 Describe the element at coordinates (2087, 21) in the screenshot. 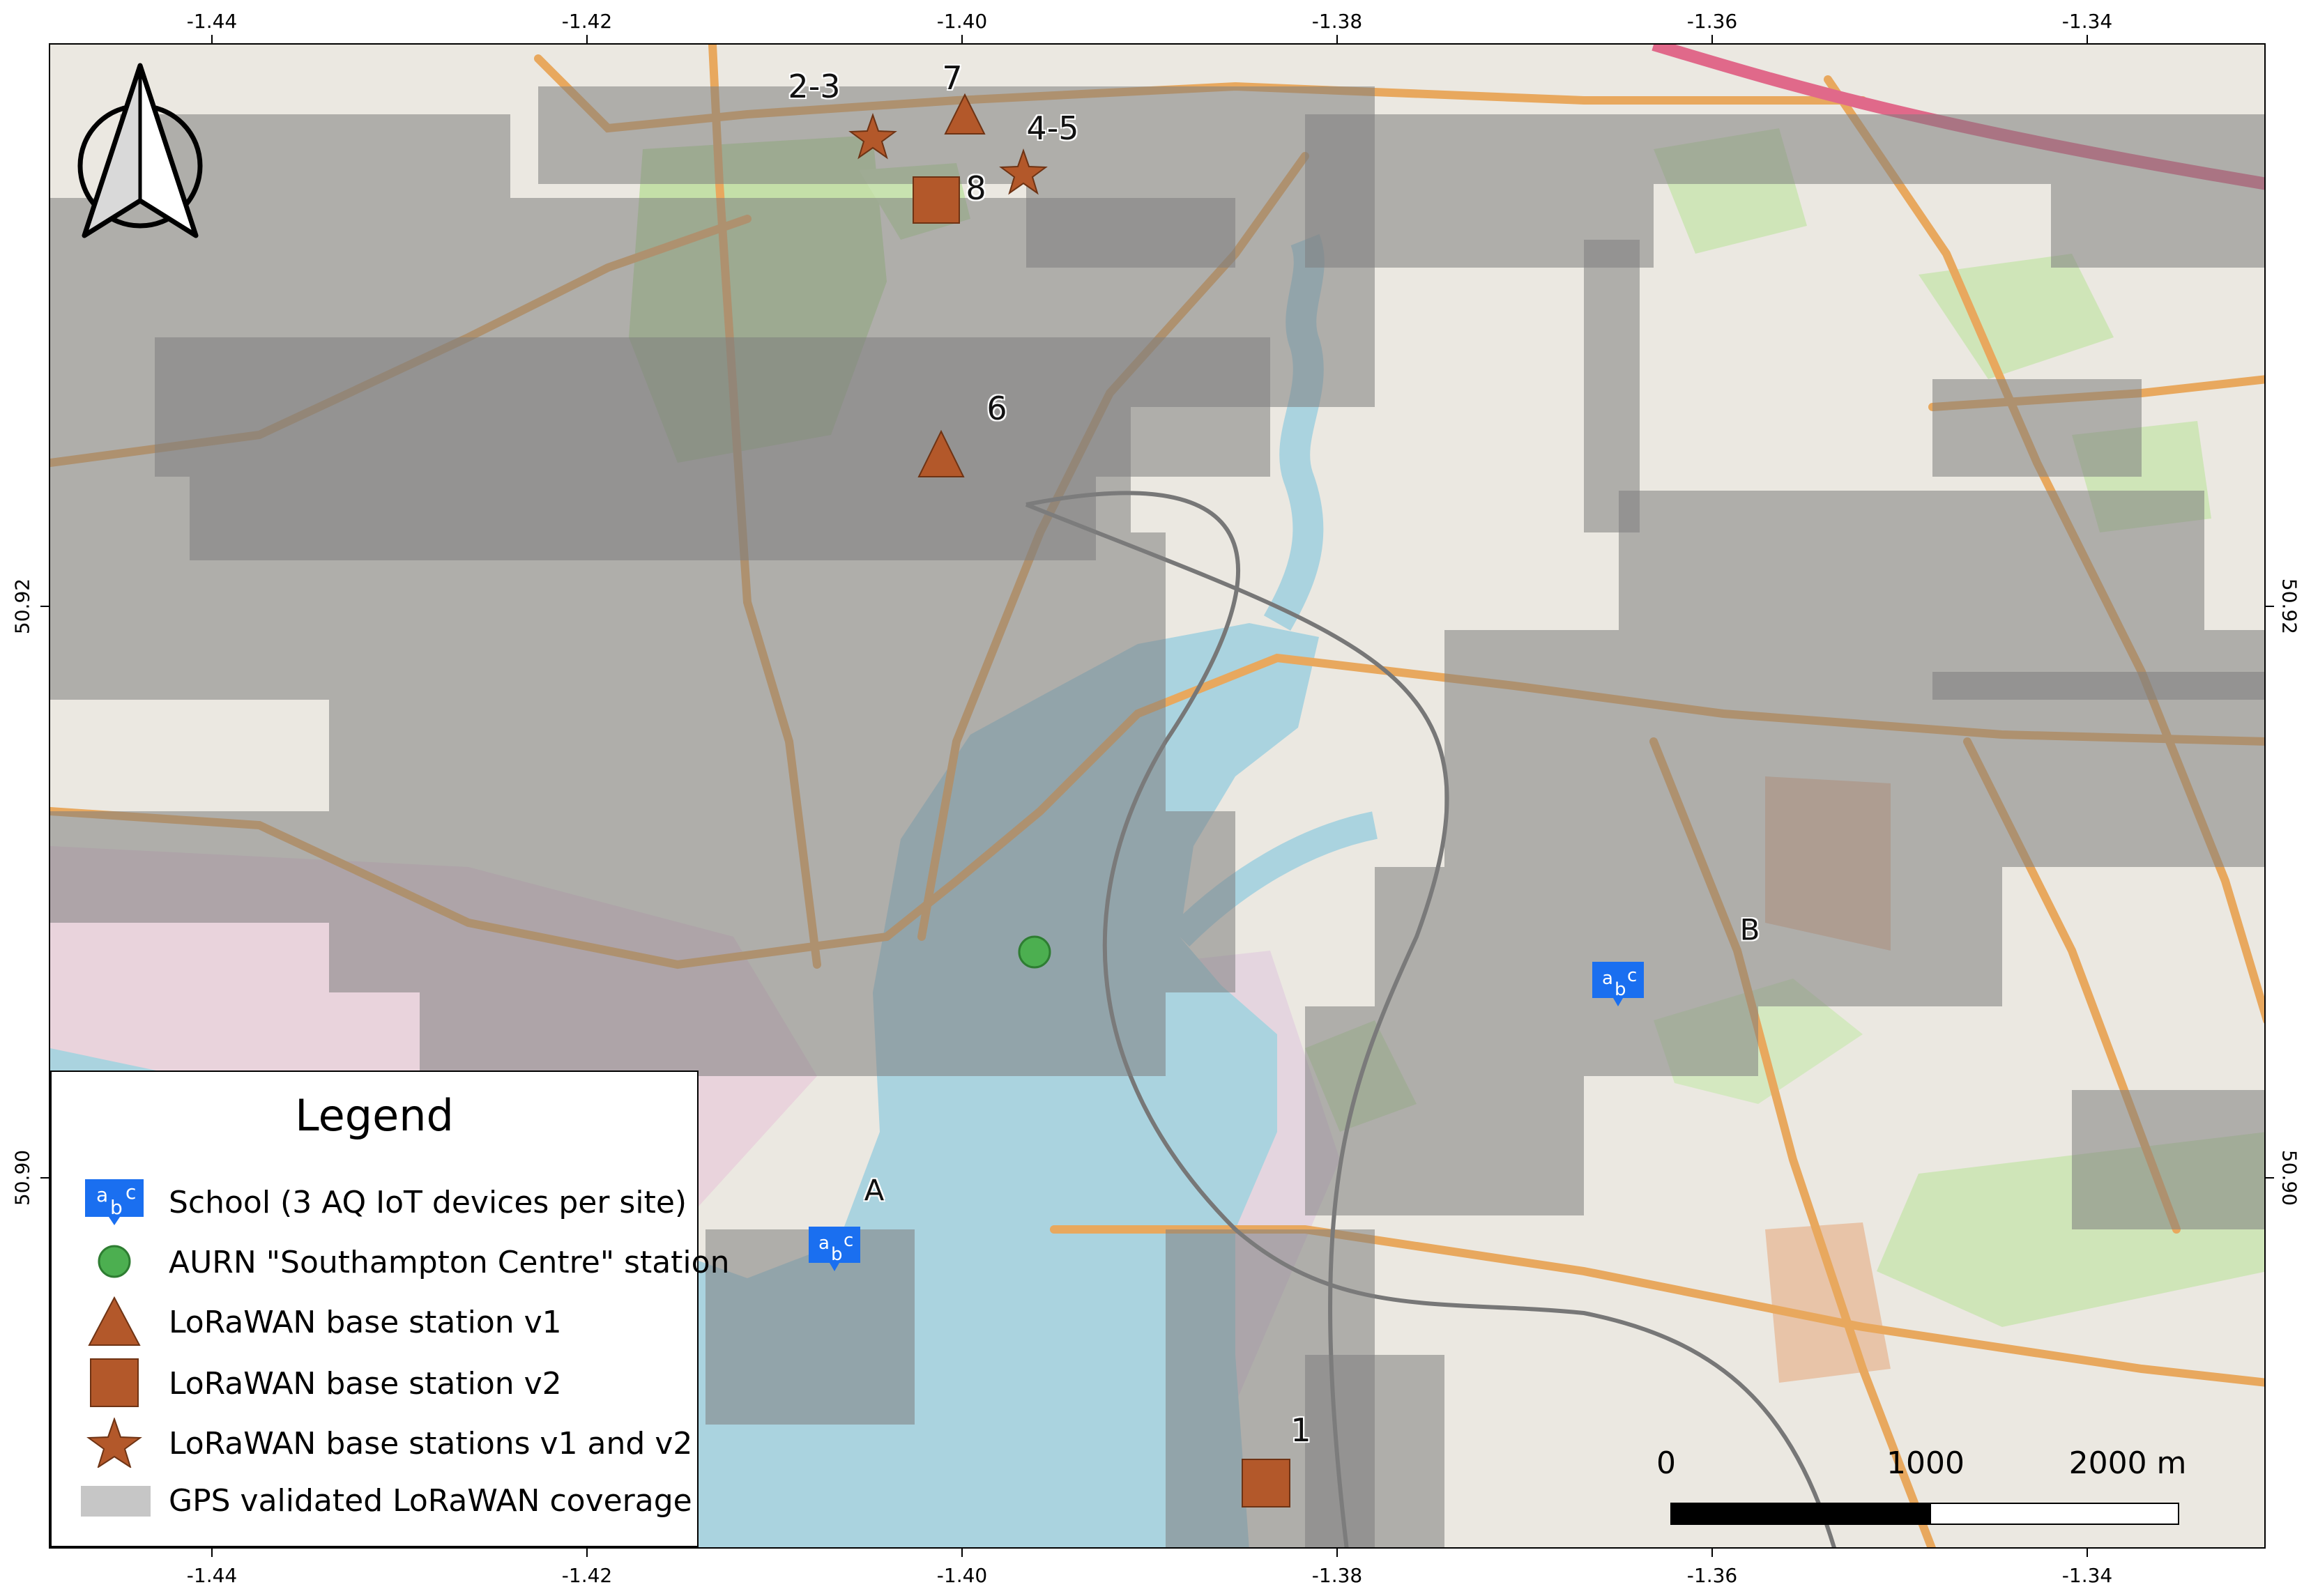

I see `top-tick-label: -1.34` at that location.